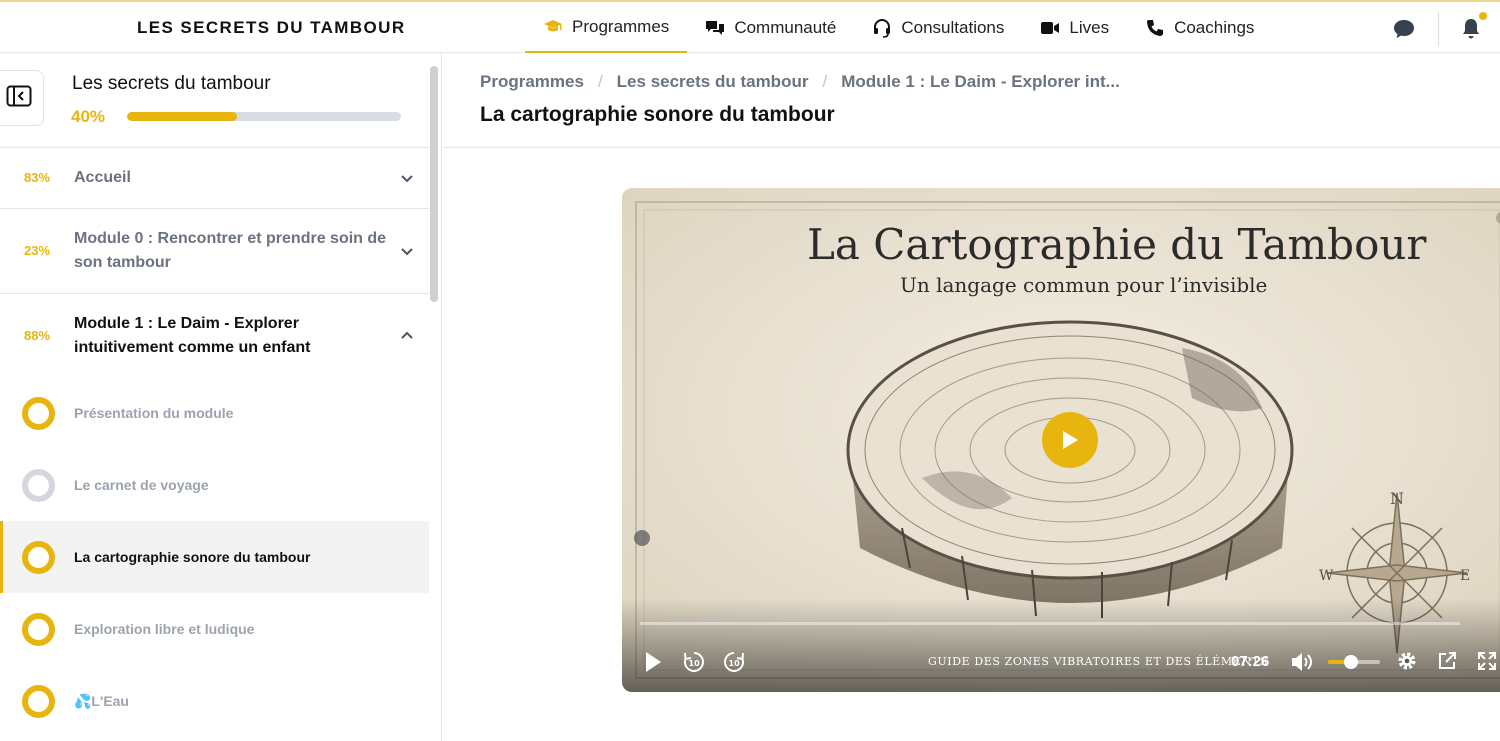 This screenshot has height=741, width=1500. I want to click on sidebar-scrollbar, so click(434, 184).